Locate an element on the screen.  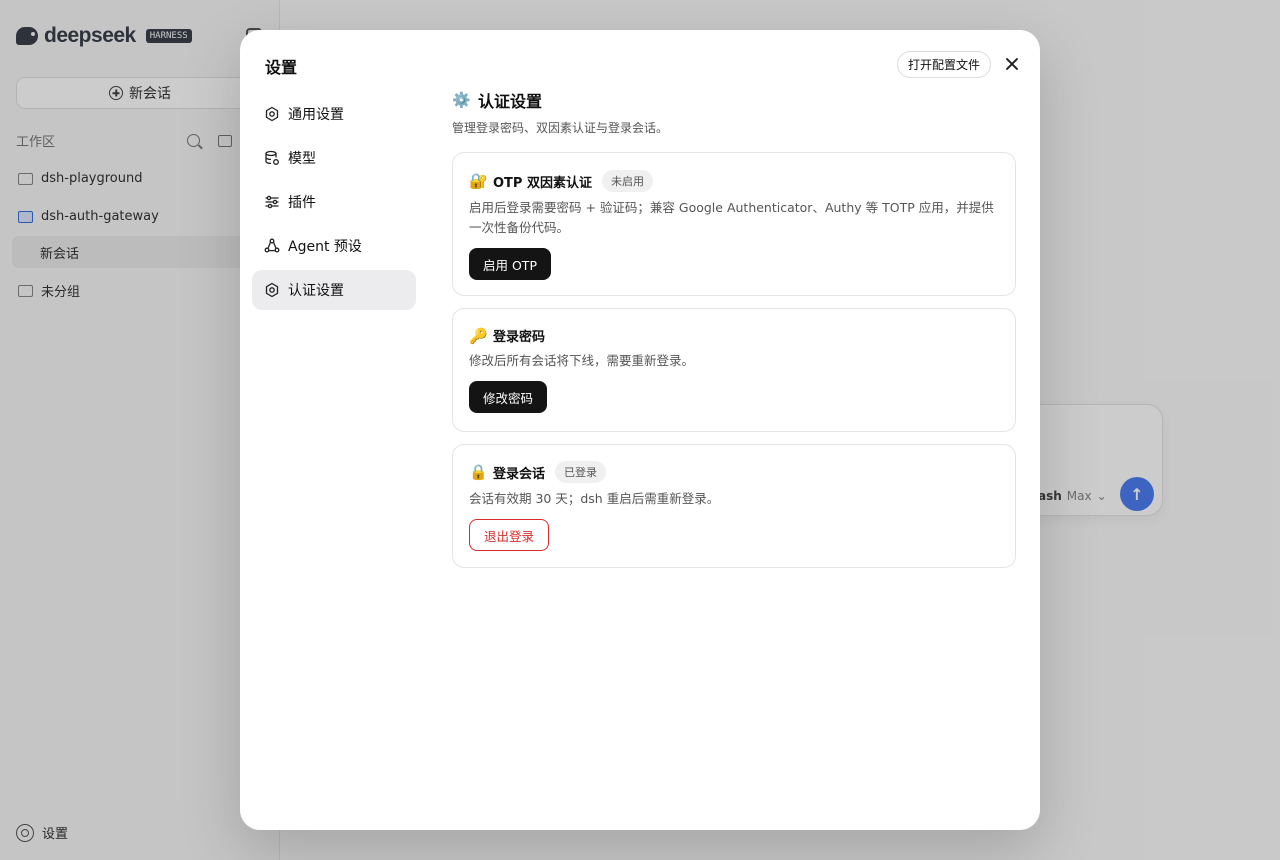
nav-label: Agent 预设 is located at coordinates (325, 247).